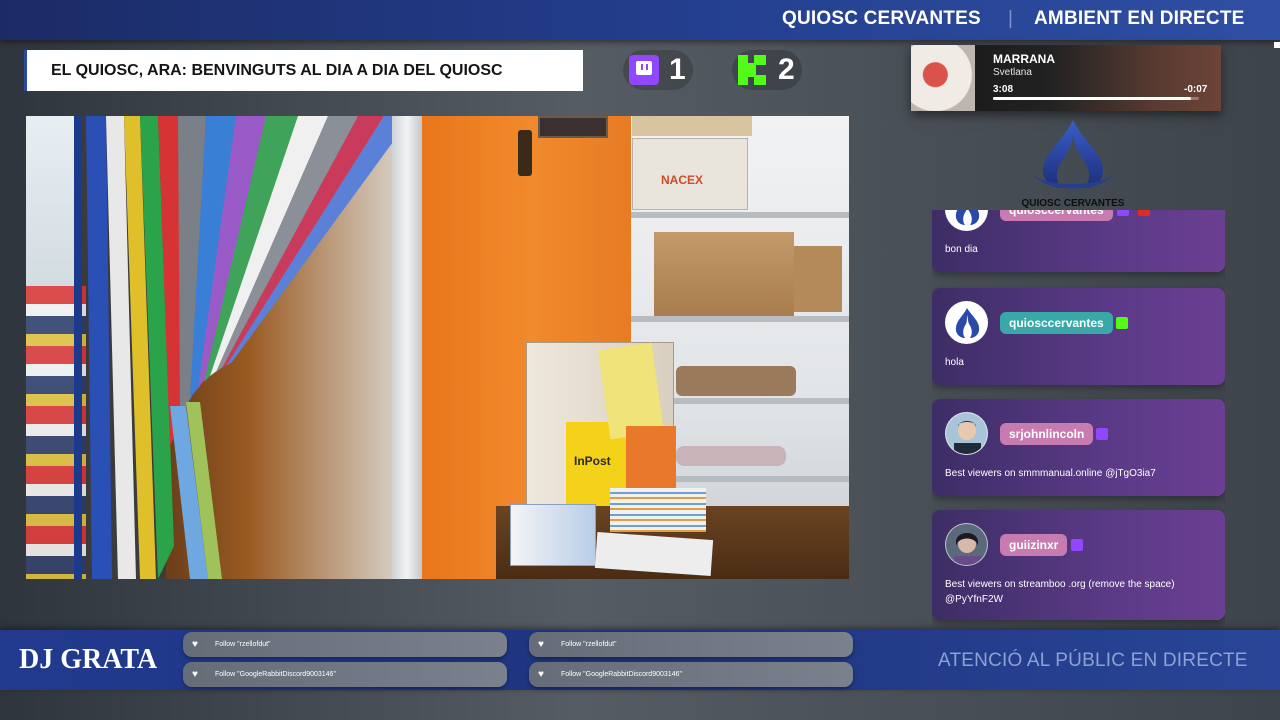  I want to click on now-playing-widget: MARRANA Svetlana 3:08 -0:07, so click(1066, 78).